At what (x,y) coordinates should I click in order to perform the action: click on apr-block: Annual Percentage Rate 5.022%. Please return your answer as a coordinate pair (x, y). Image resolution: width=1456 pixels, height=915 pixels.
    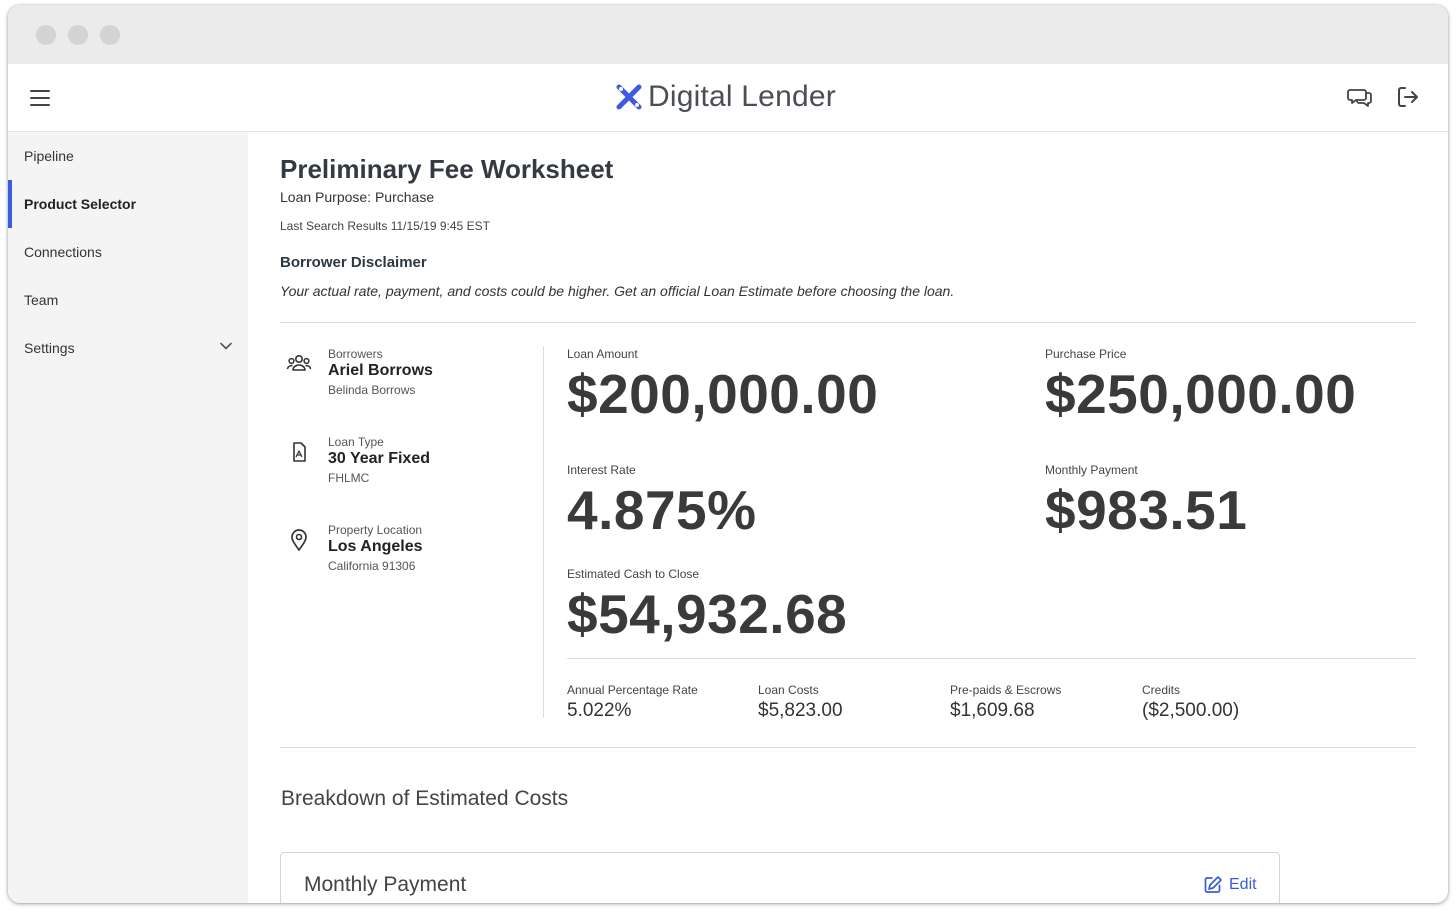
    Looking at the image, I should click on (632, 702).